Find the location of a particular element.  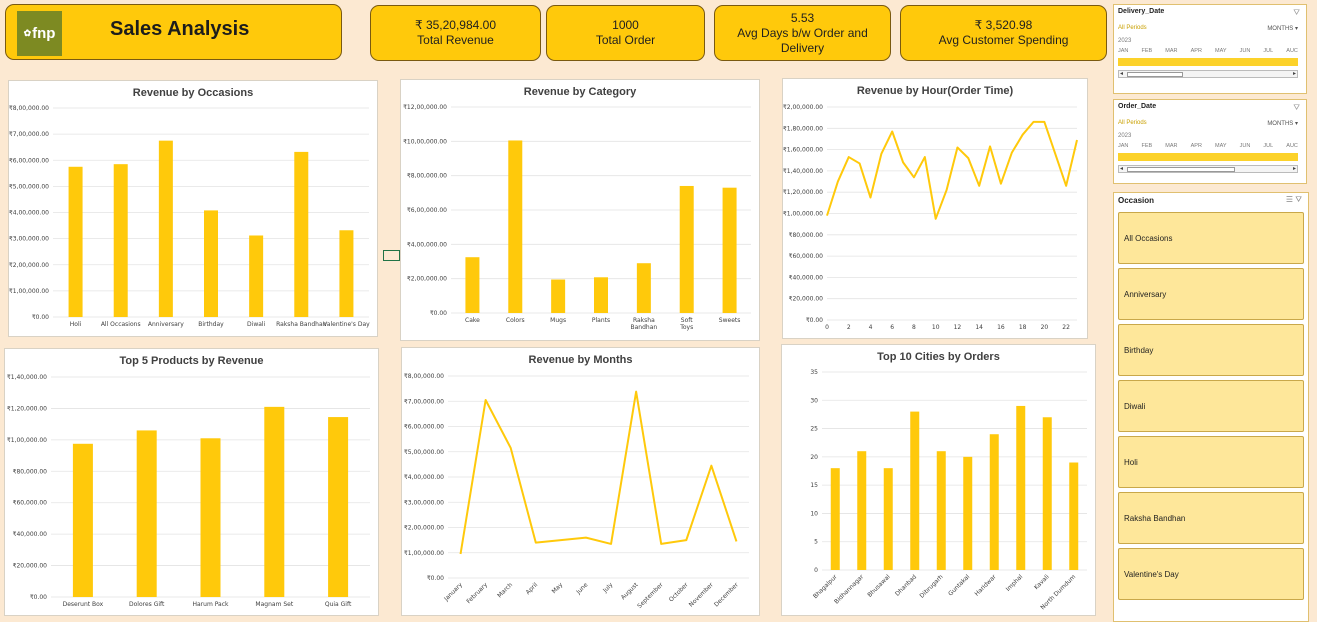

slicer-item-raksha-bandhan: Raksha Bandhan is located at coordinates (1211, 518).